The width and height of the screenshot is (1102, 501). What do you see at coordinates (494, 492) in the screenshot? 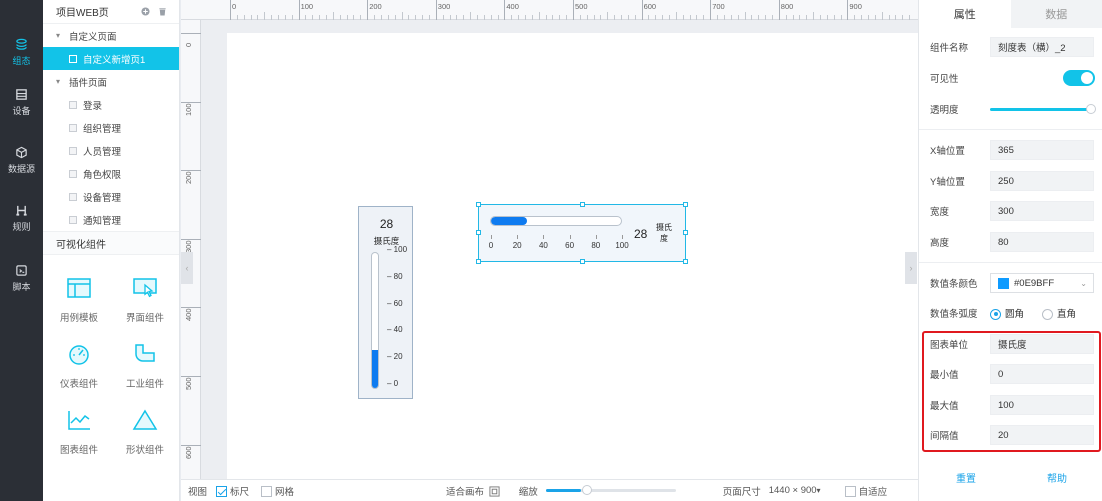
I see `fit-screen-icon` at bounding box center [494, 492].